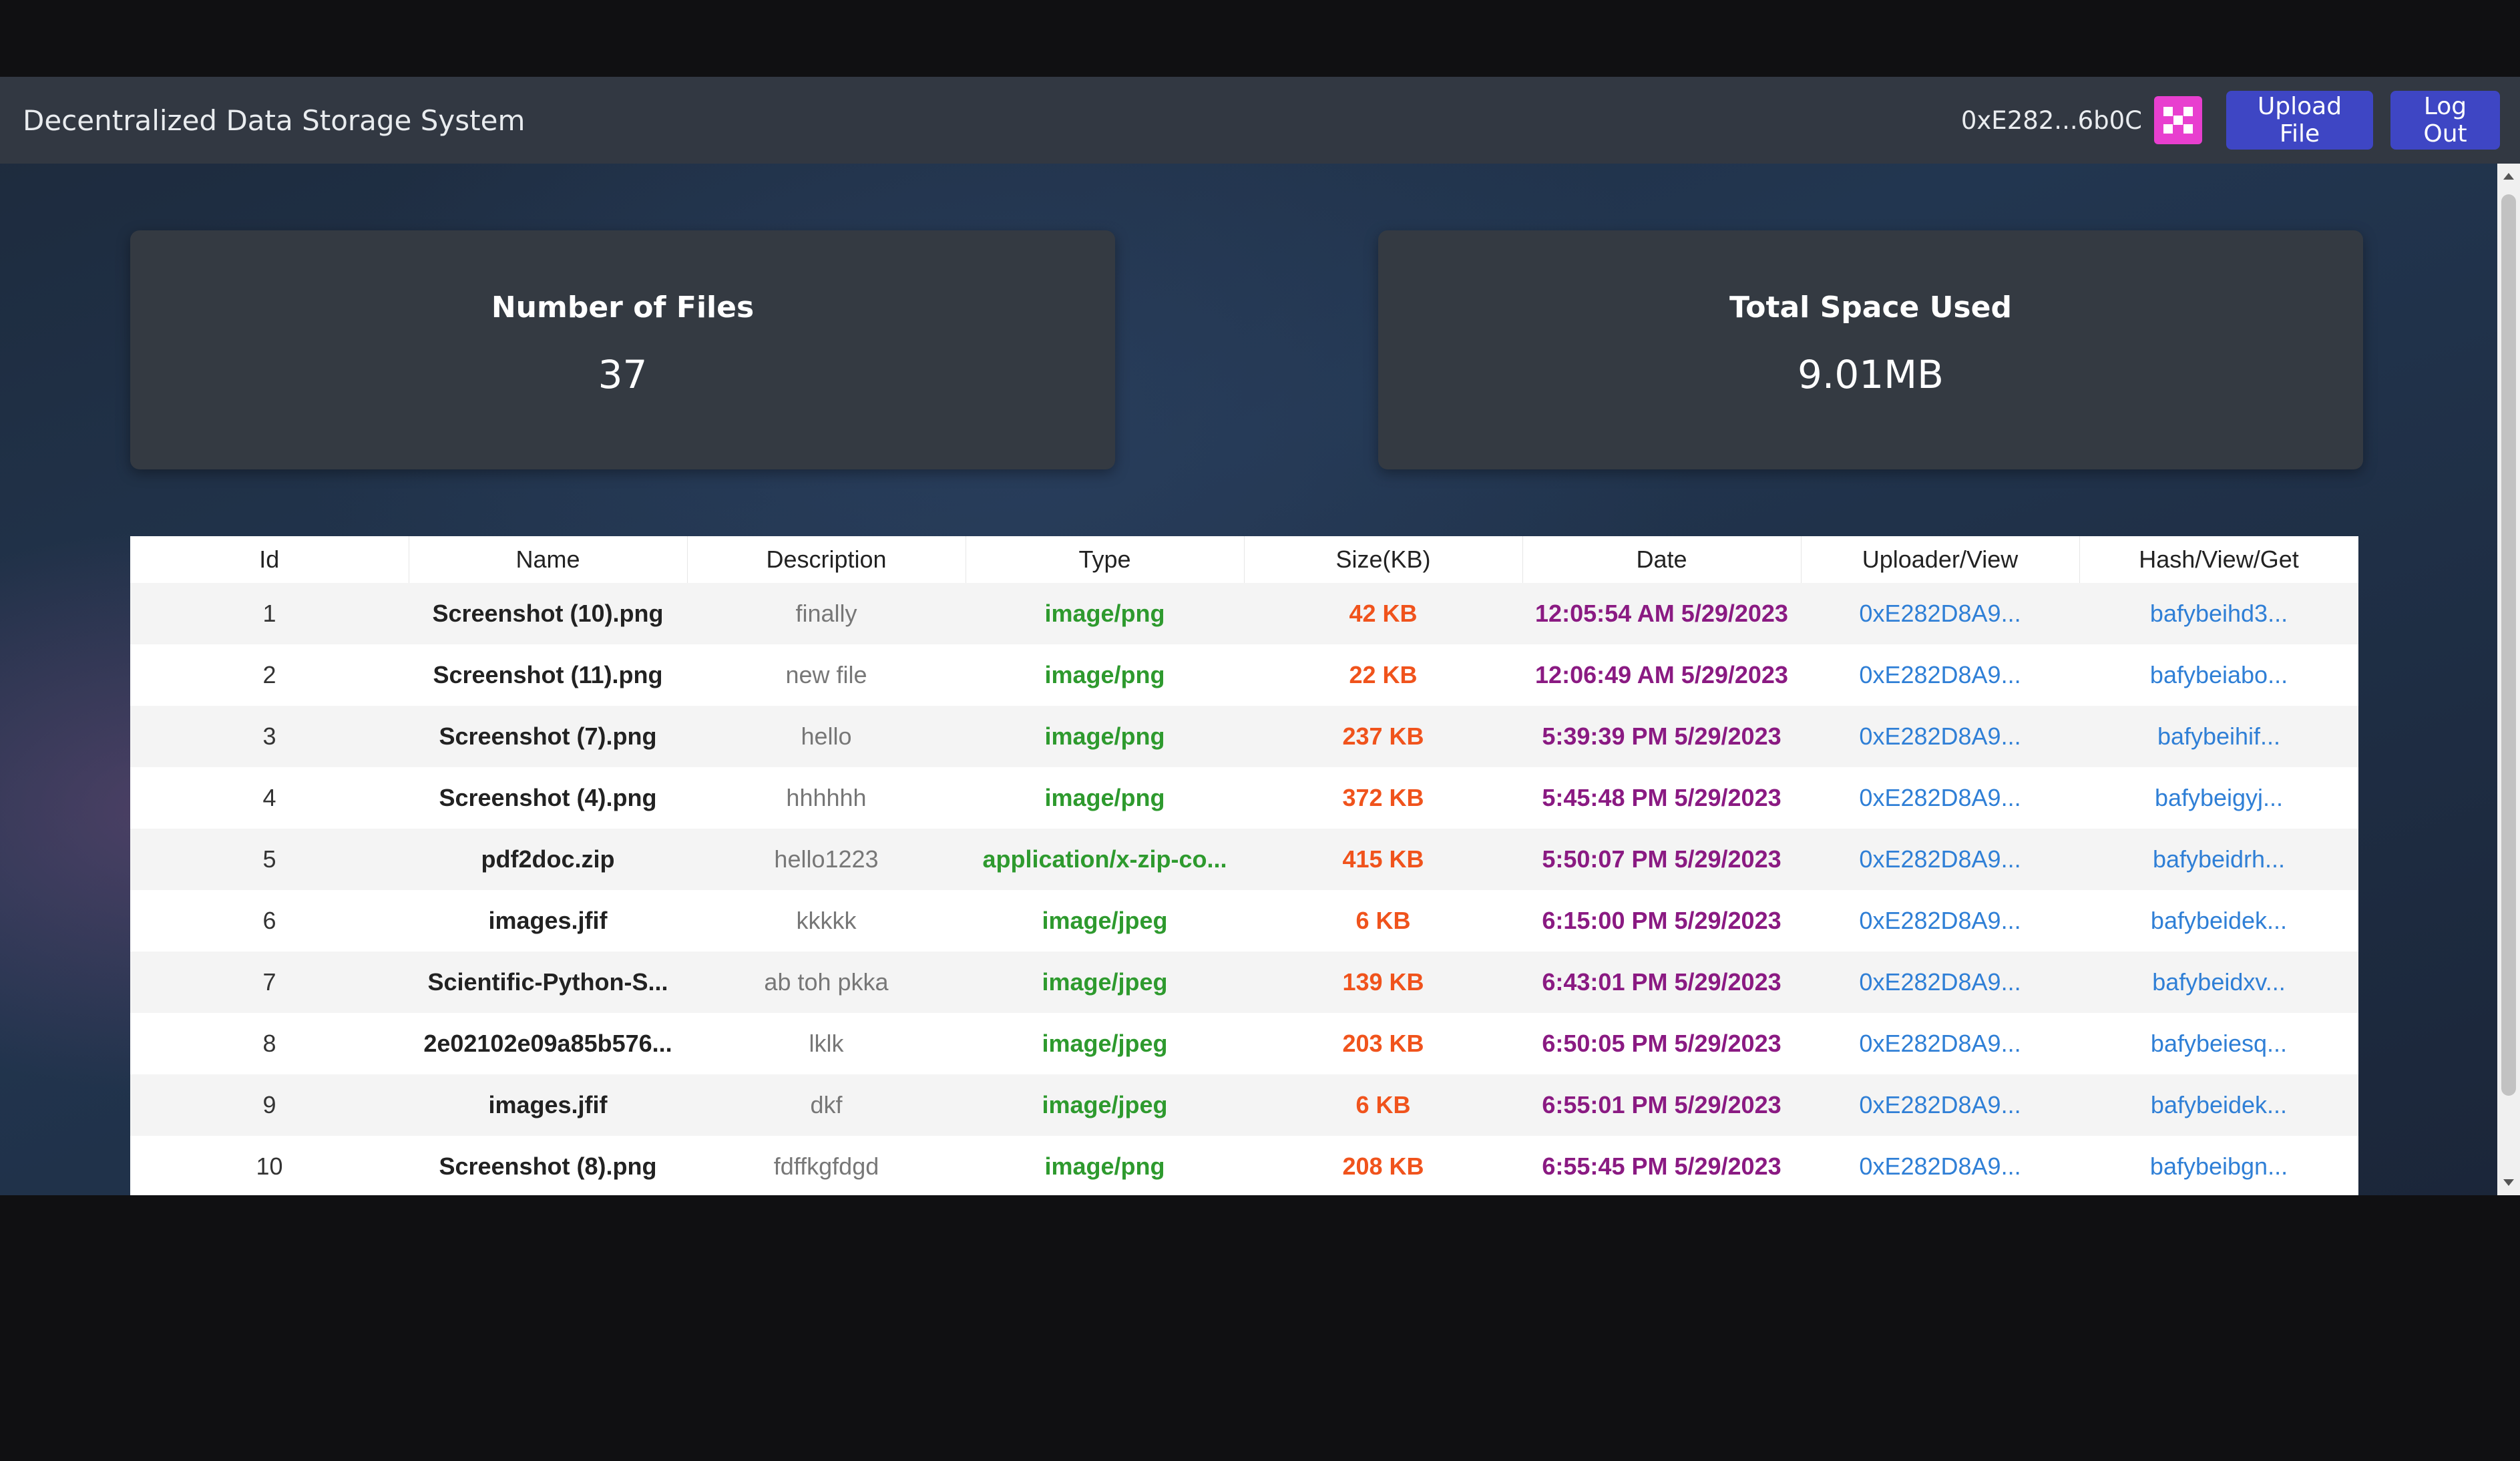  Describe the element at coordinates (269, 559) in the screenshot. I see `header-id: Id` at that location.